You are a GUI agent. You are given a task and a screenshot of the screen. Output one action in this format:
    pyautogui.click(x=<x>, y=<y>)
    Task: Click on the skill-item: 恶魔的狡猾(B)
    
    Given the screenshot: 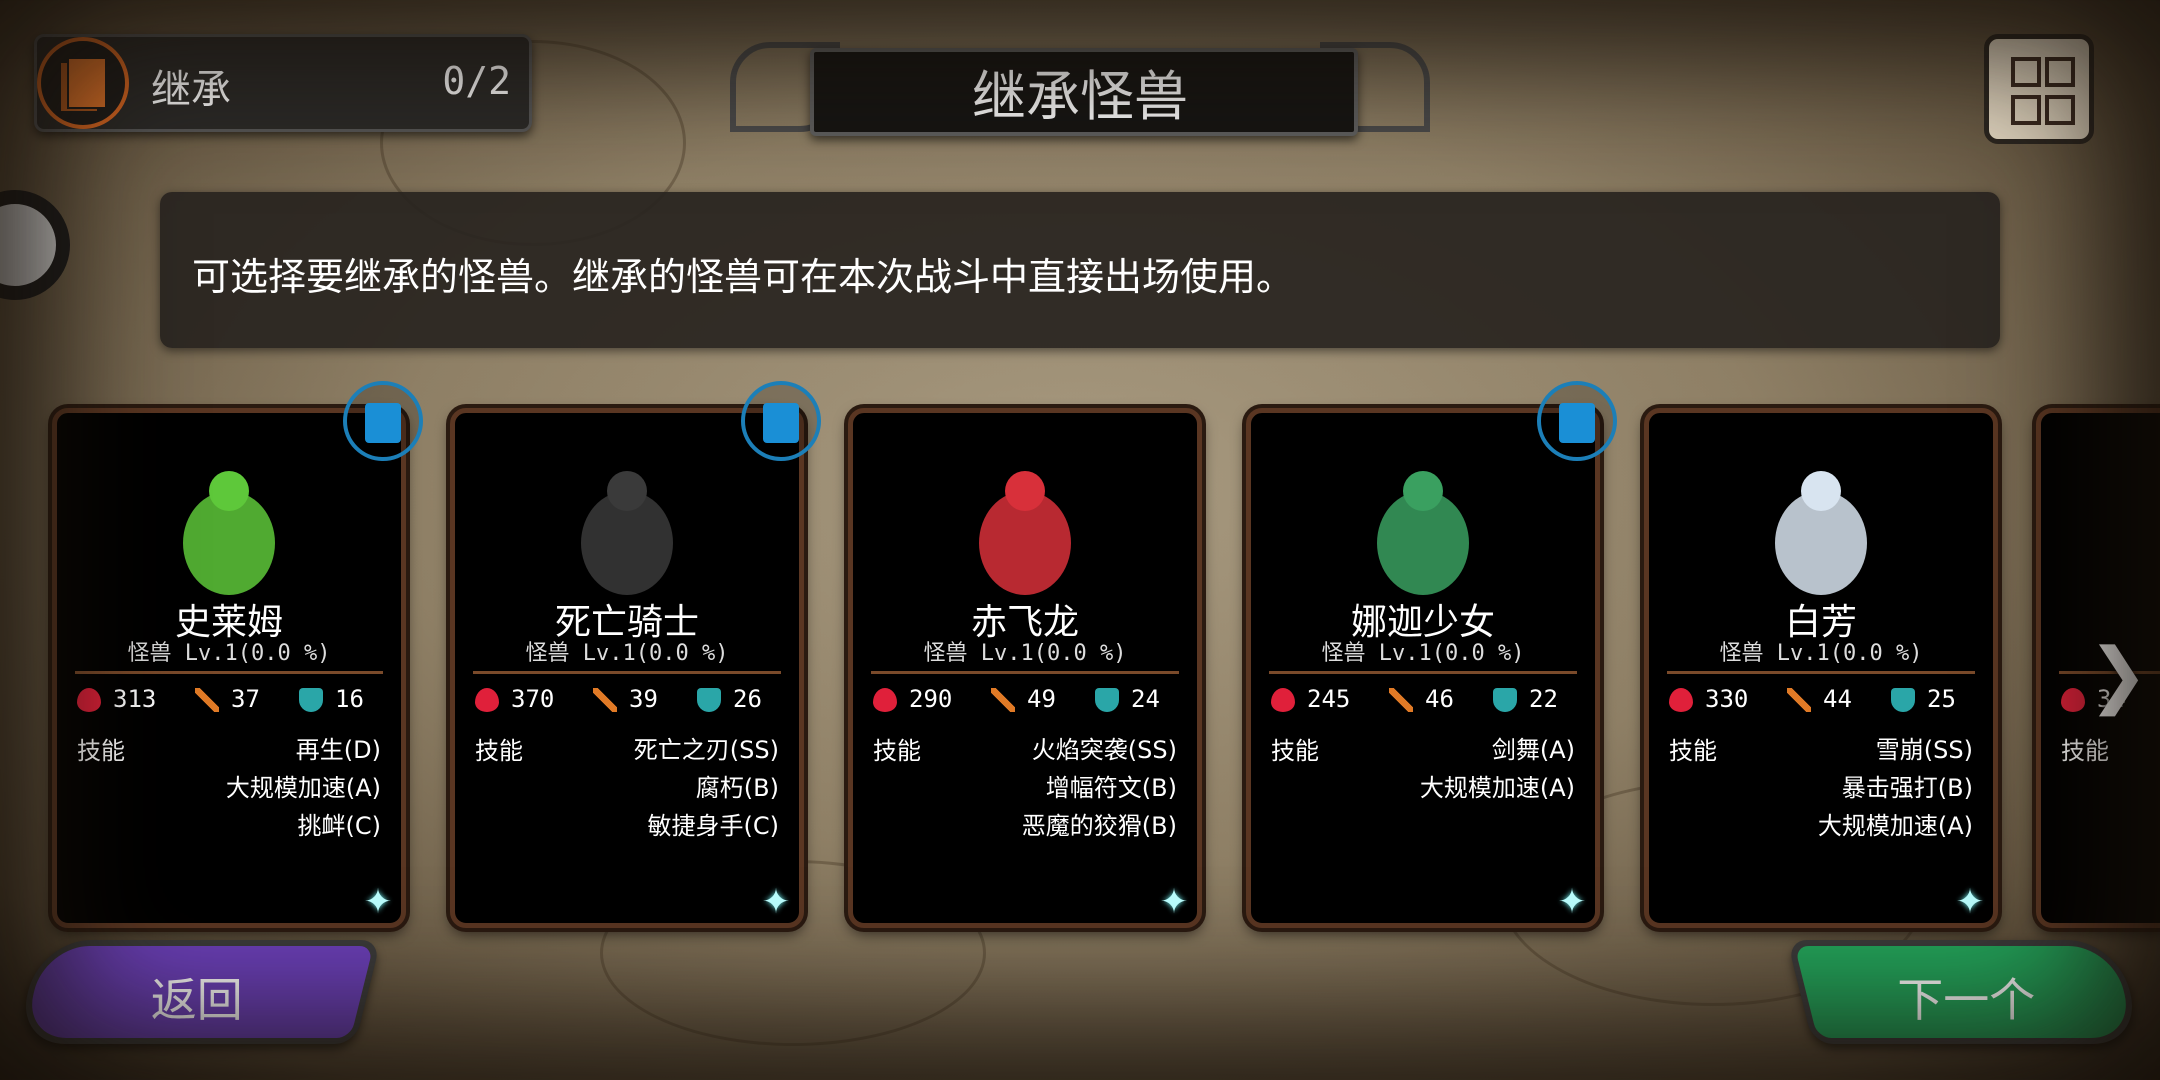 What is the action you would take?
    pyautogui.click(x=1099, y=826)
    